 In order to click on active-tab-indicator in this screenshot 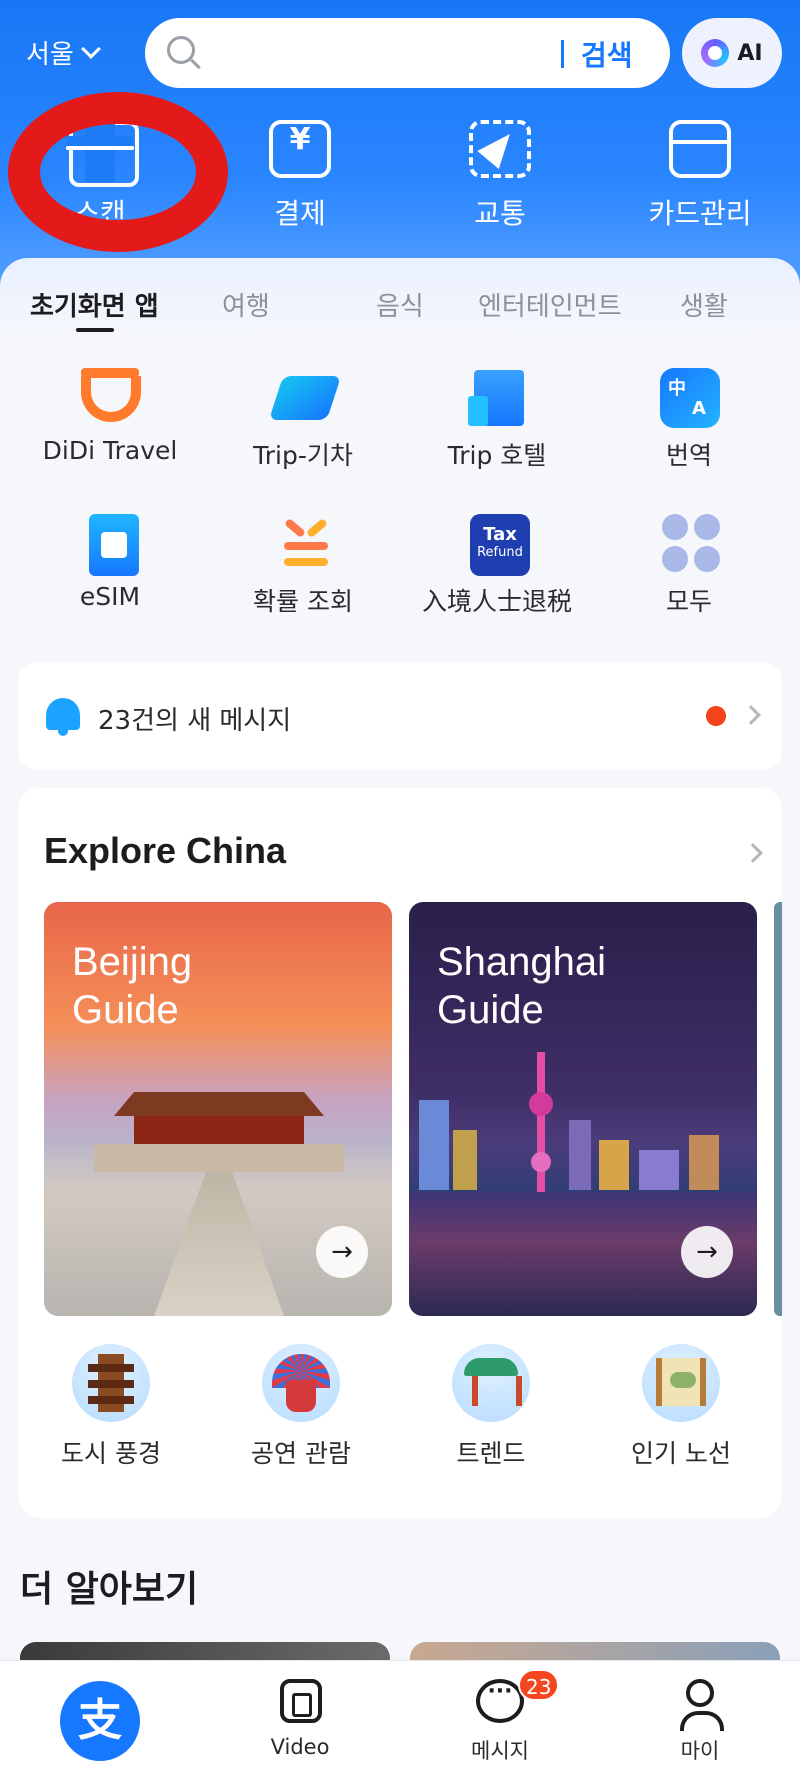, I will do `click(95, 330)`.